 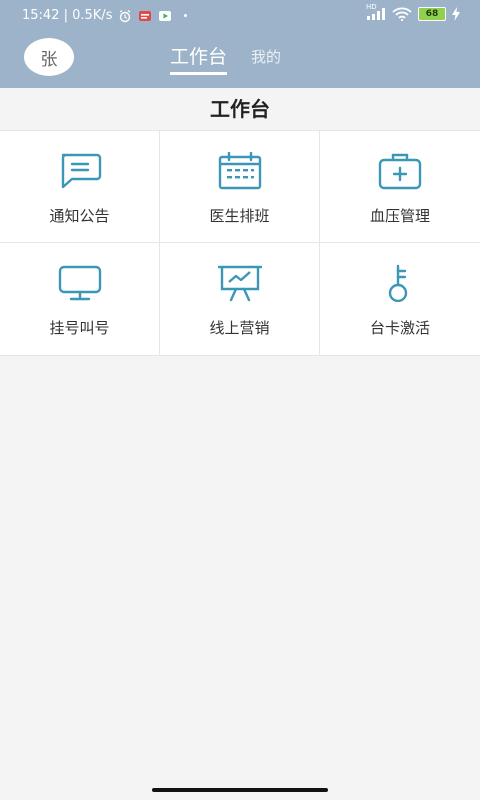 I want to click on header-bar: 15:42 | 0.5K/s HD 68 张 工作台 我的, so click(x=240, y=44).